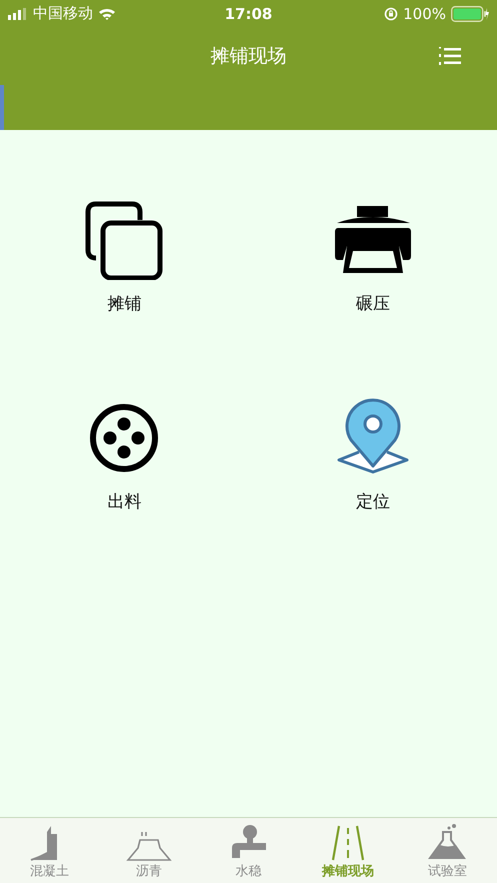  I want to click on menu-item: 出料, so click(124, 455).